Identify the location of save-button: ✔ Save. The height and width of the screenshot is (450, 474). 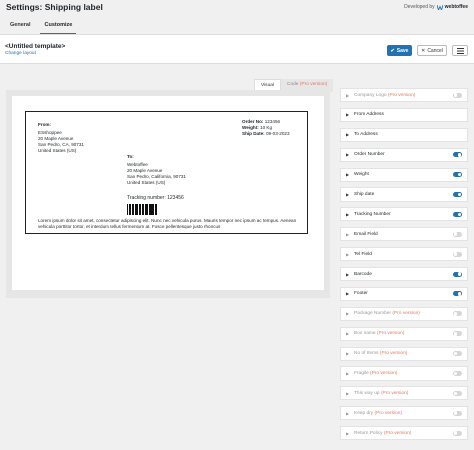
(399, 50).